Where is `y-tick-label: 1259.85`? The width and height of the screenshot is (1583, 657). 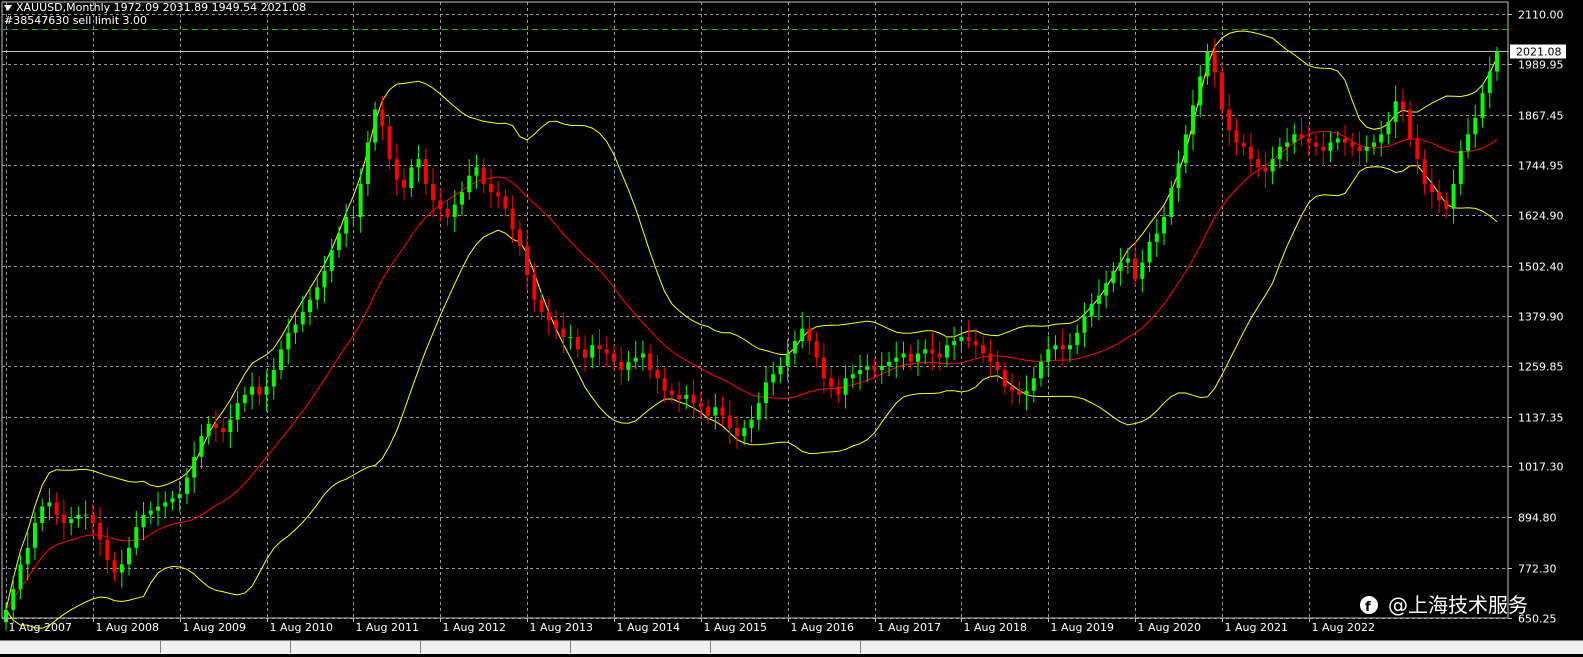 y-tick-label: 1259.85 is located at coordinates (1541, 367).